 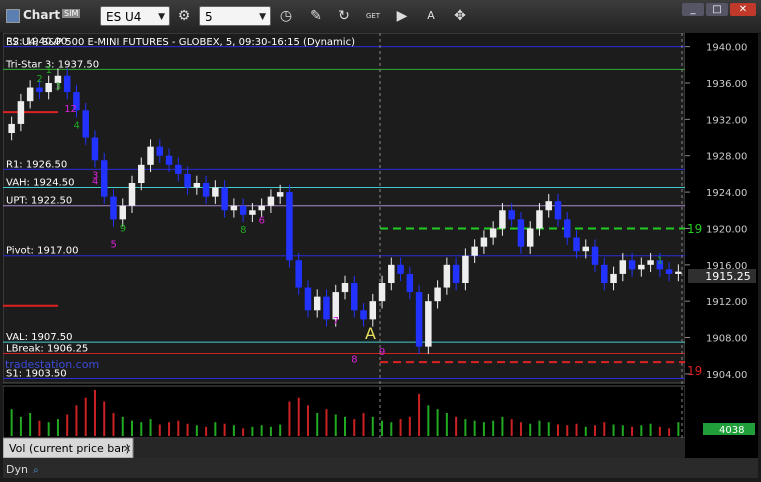 I want to click on gear-icon: ⚙, so click(x=184, y=16).